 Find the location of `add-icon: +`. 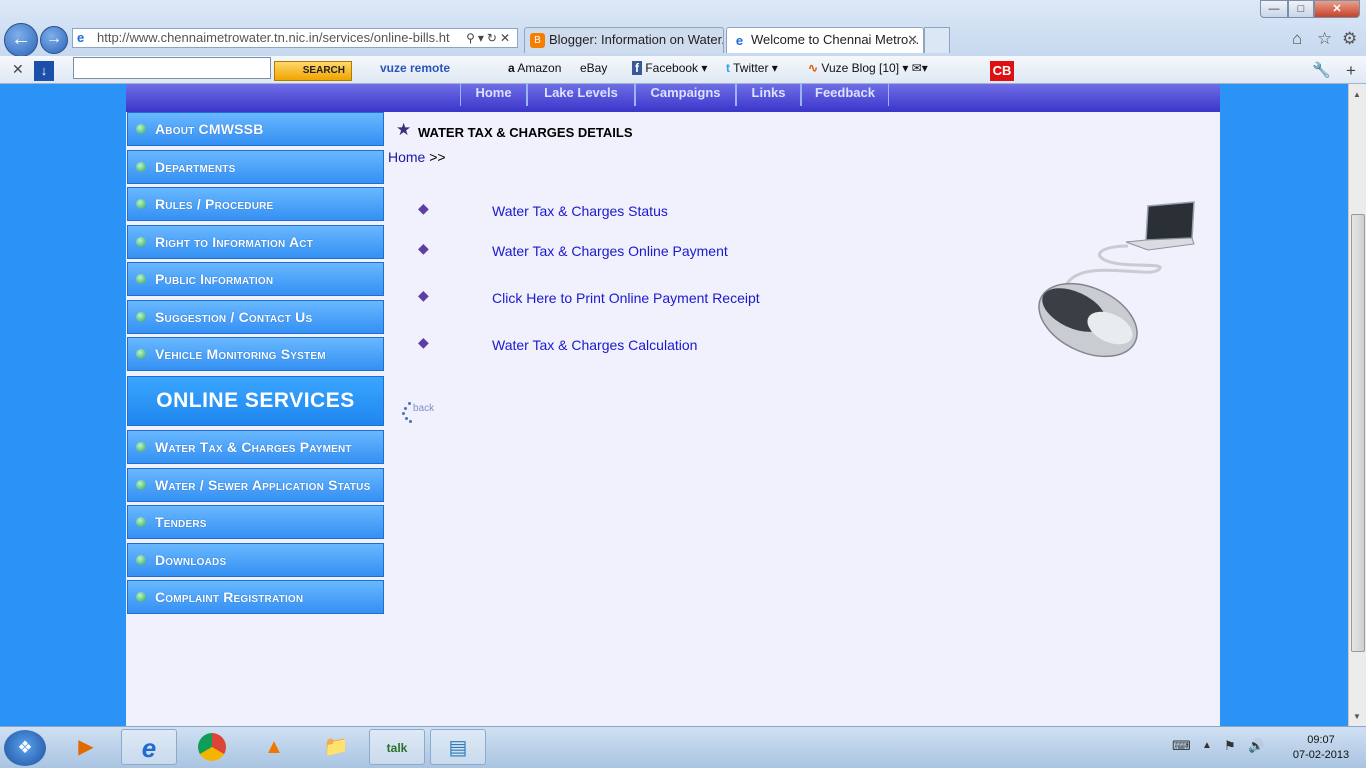

add-icon: + is located at coordinates (1351, 71).